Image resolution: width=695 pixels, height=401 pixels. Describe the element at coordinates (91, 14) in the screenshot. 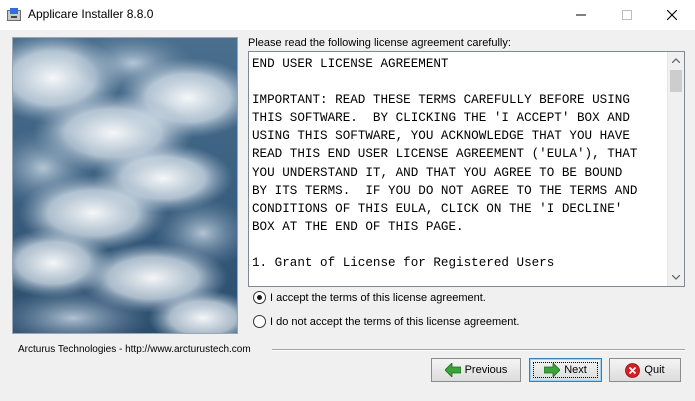

I see `window-title: Applicare Installer 8.8.0` at that location.